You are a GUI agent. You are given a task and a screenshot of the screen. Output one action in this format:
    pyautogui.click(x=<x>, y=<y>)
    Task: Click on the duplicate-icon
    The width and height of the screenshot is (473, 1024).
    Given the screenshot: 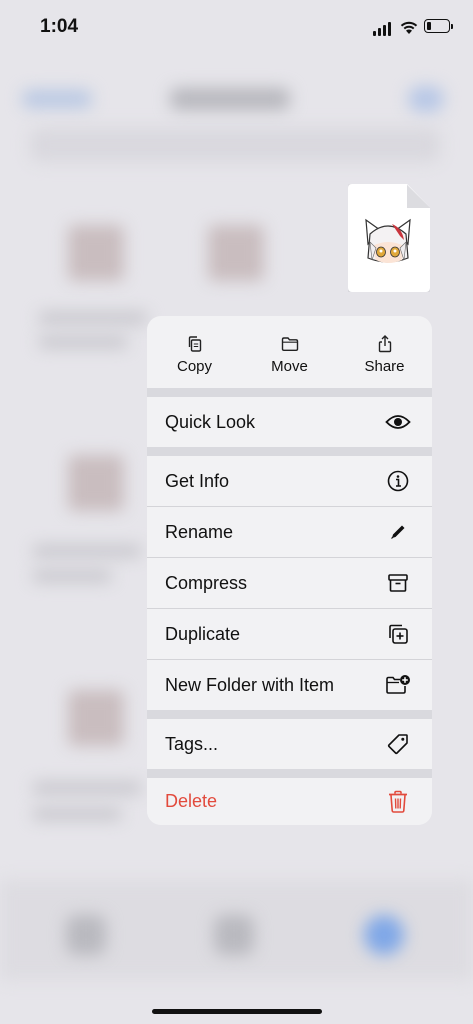 What is the action you would take?
    pyautogui.click(x=398, y=634)
    